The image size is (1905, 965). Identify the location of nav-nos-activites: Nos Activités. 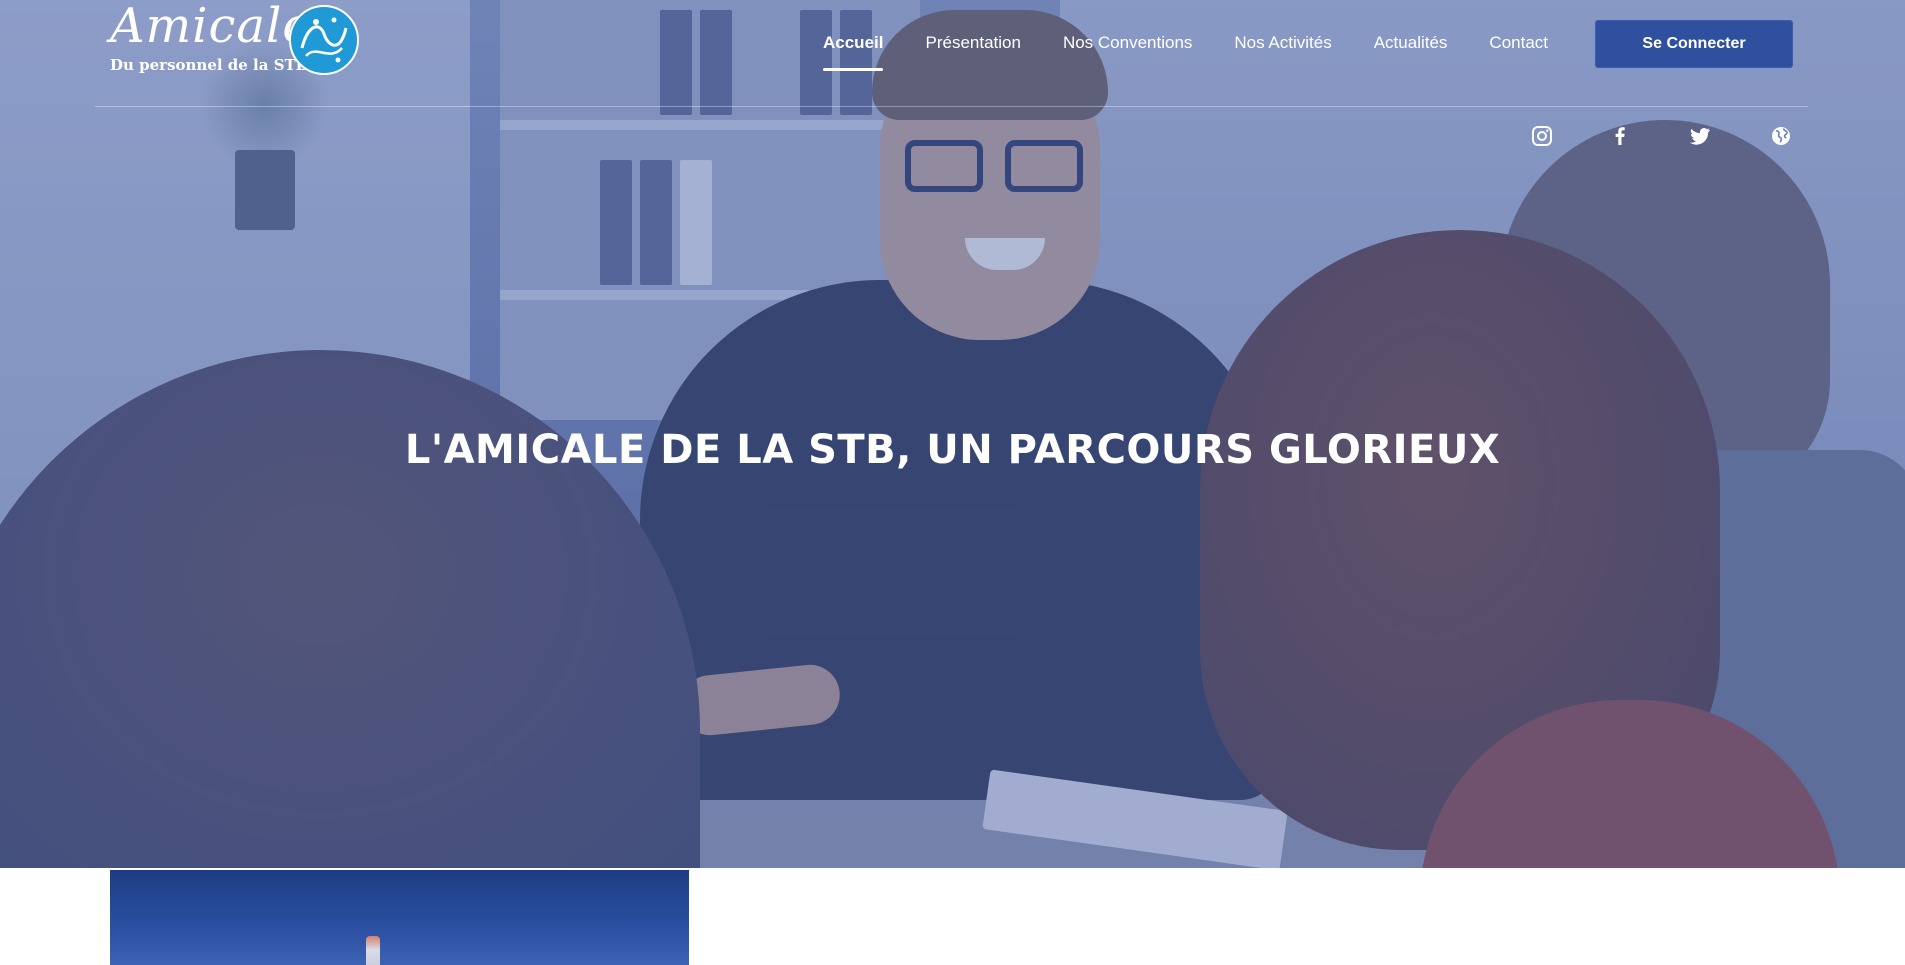
(1282, 46).